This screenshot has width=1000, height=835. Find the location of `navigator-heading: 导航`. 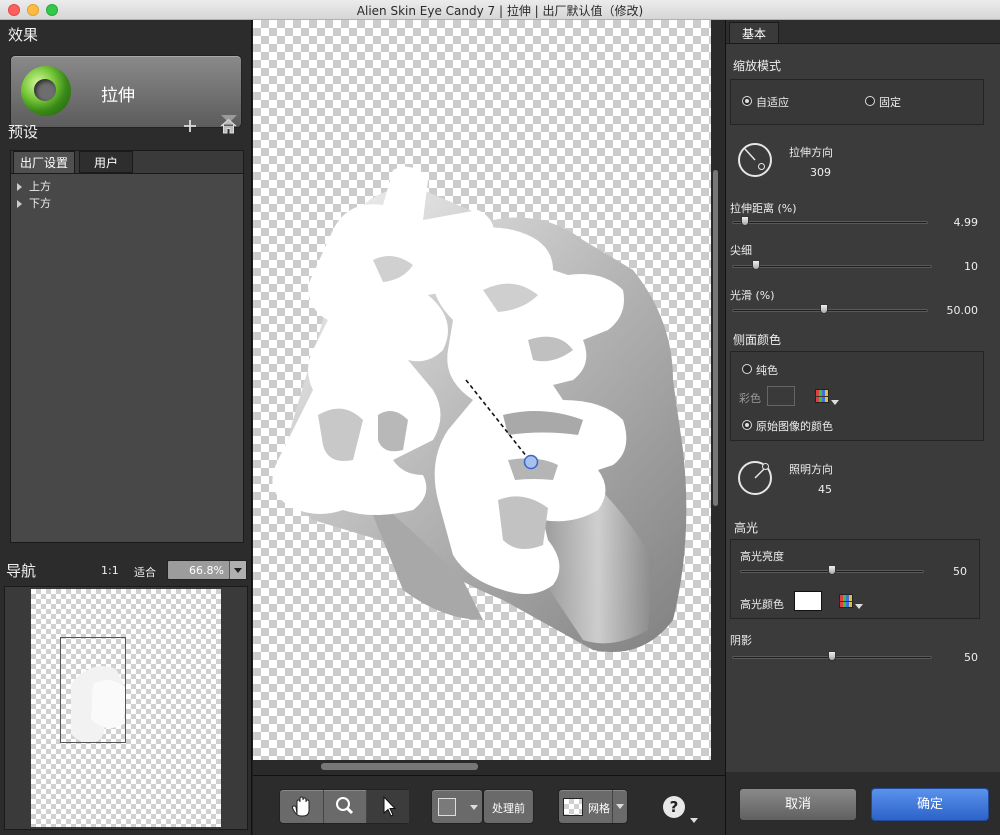

navigator-heading: 导航 is located at coordinates (21, 571).